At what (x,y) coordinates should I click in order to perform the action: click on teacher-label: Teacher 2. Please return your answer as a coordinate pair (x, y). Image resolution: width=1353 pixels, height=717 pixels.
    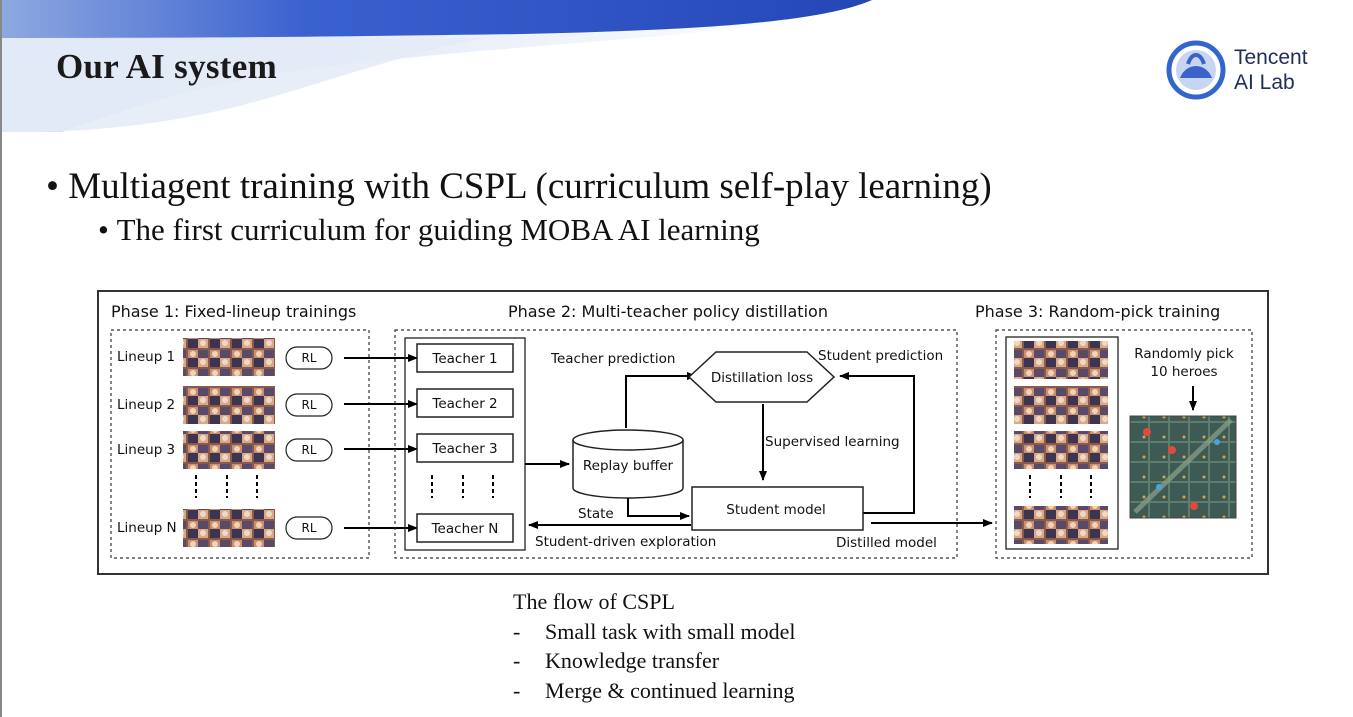
    Looking at the image, I should click on (464, 404).